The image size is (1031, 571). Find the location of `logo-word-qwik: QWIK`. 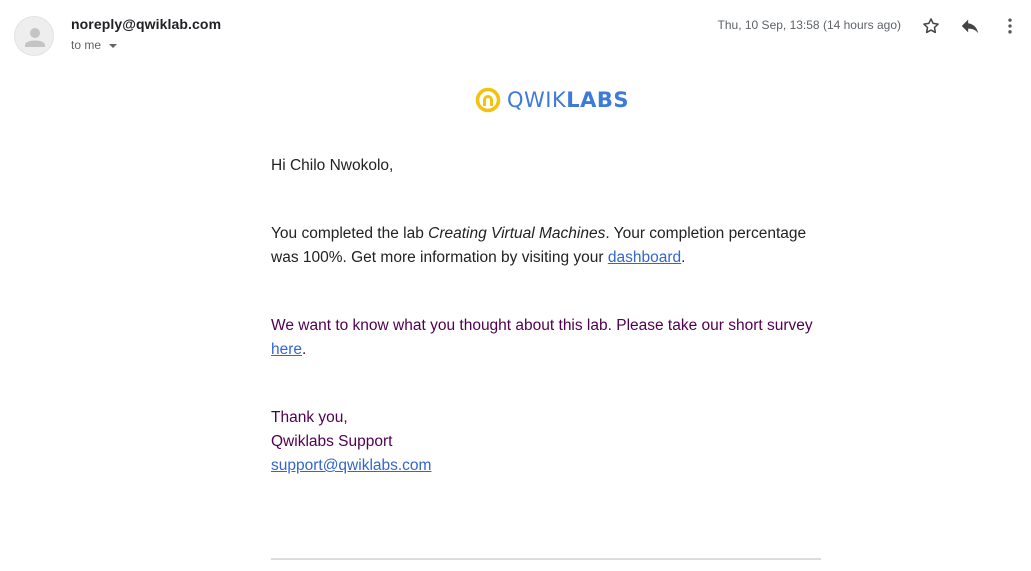

logo-word-qwik: QWIK is located at coordinates (537, 100).